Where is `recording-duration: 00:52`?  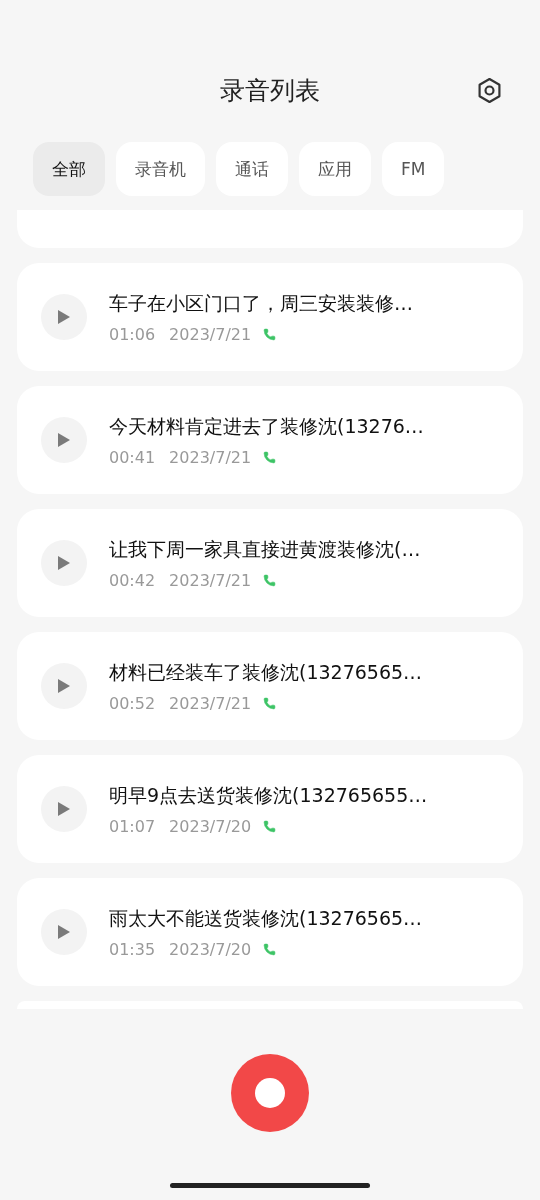
recording-duration: 00:52 is located at coordinates (132, 703).